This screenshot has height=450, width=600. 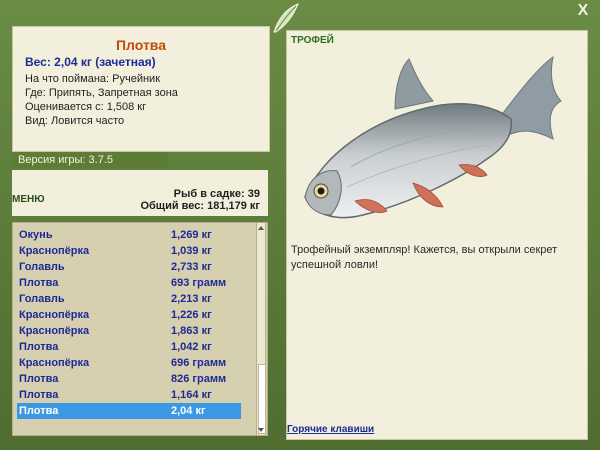 What do you see at coordinates (199, 283) in the screenshot?
I see `list-item-weight: 693 грамм` at bounding box center [199, 283].